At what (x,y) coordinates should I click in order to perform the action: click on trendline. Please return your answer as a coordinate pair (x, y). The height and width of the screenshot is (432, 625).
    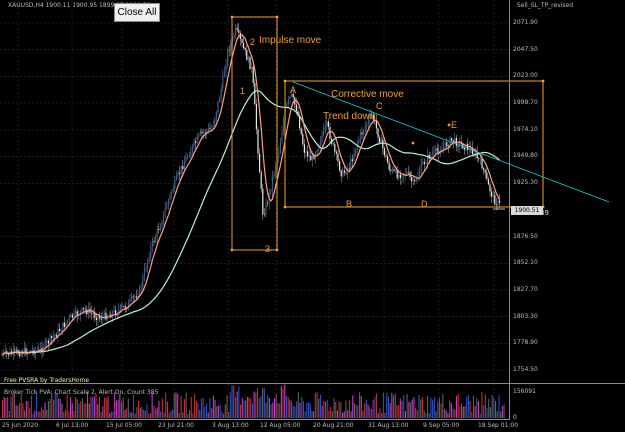
    Looking at the image, I should click on (451, 142).